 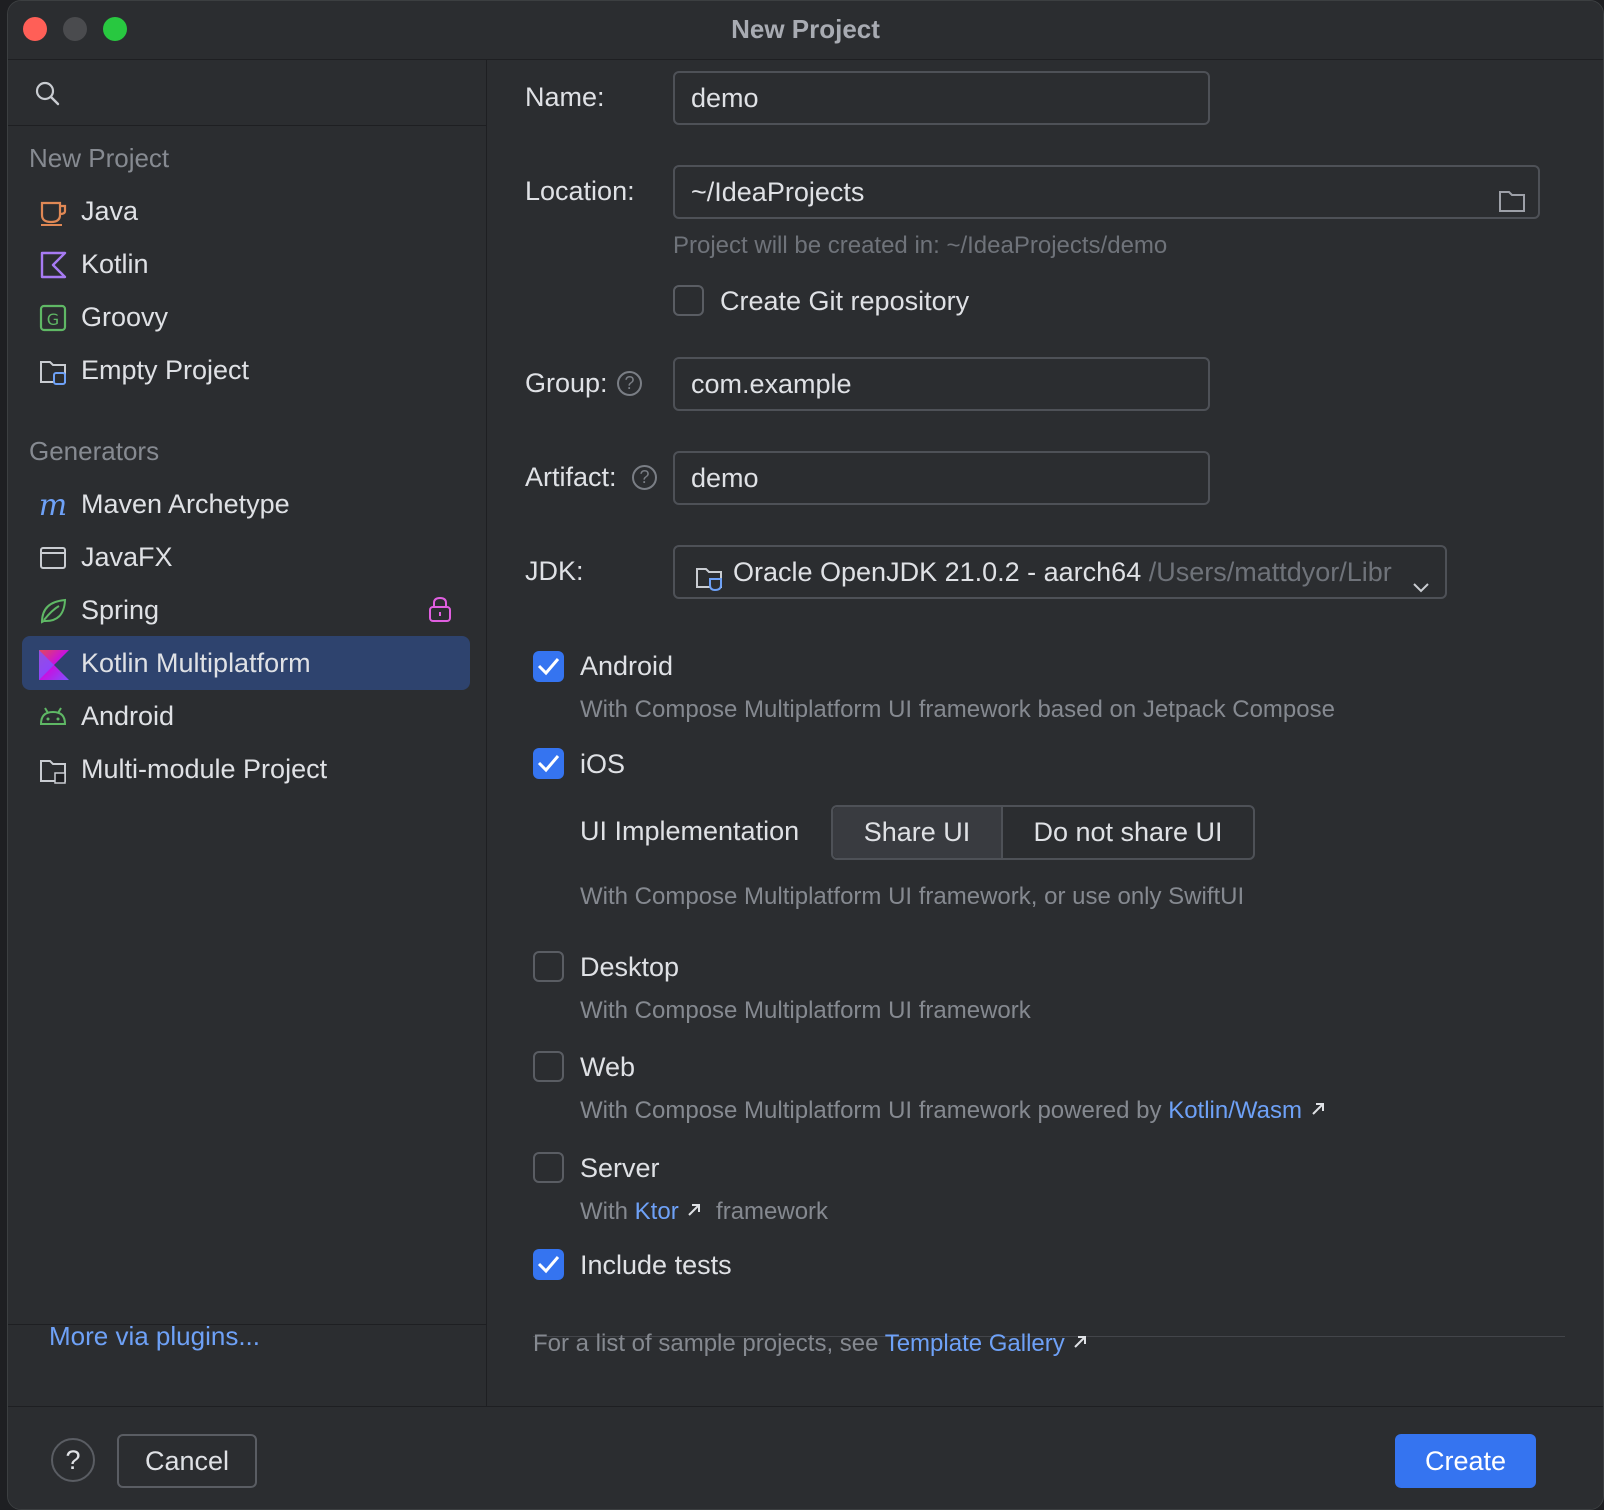 What do you see at coordinates (548, 966) in the screenshot?
I see `desktop-checkbox` at bounding box center [548, 966].